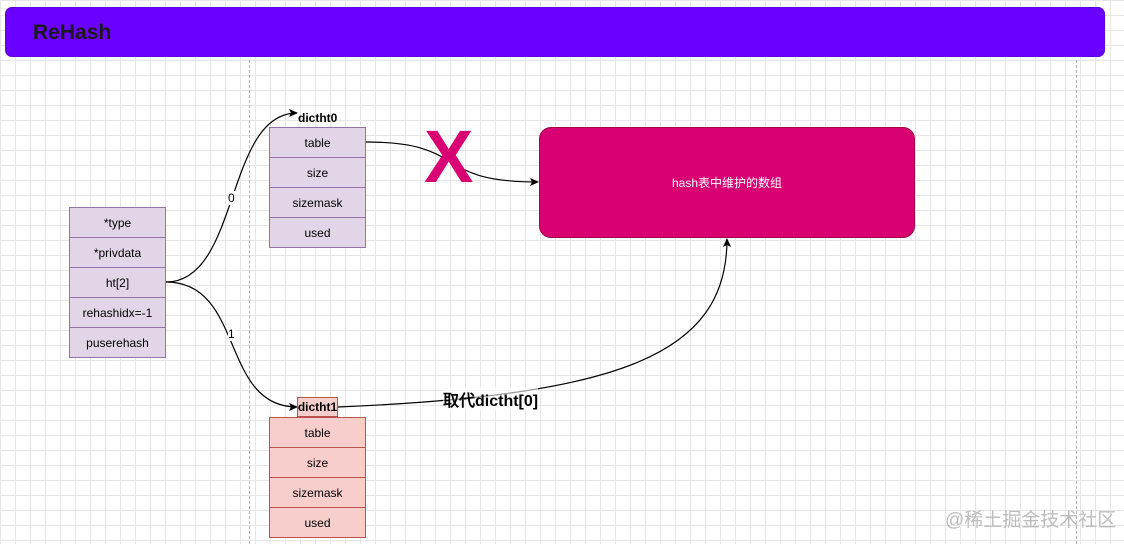 The height and width of the screenshot is (544, 1124). Describe the element at coordinates (317, 202) in the screenshot. I see `dictht0-field-sizemask: sizemask` at that location.